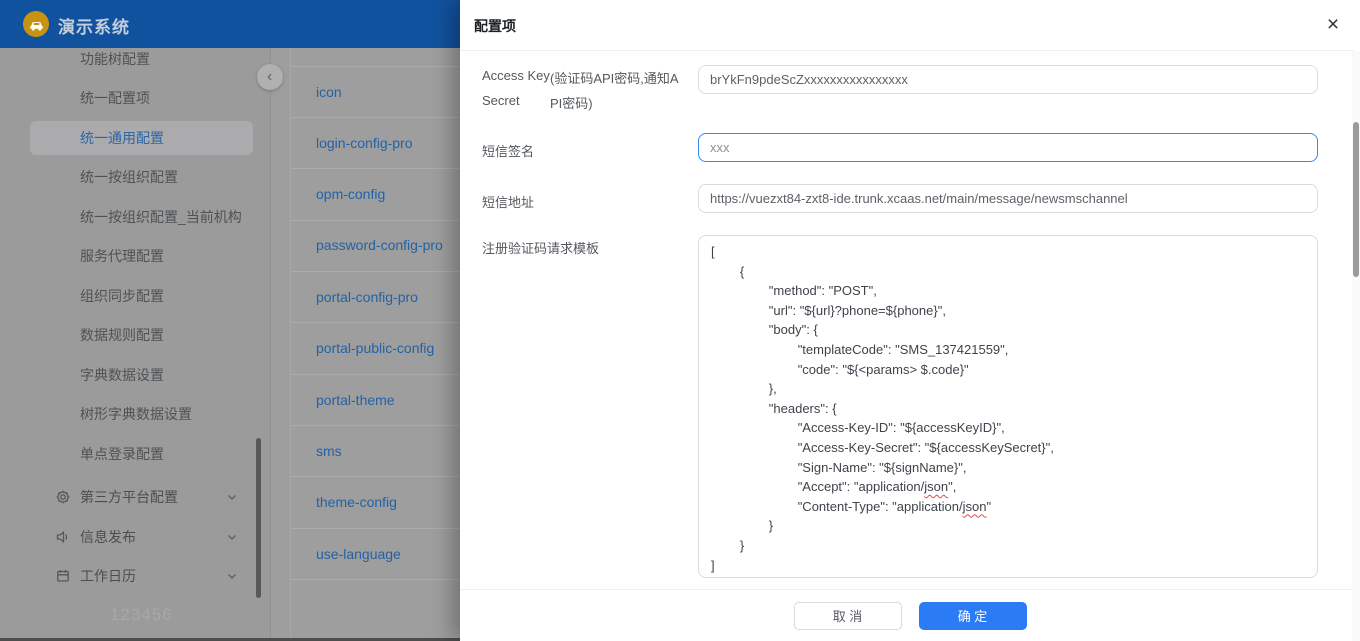  What do you see at coordinates (350, 194) in the screenshot?
I see `config-item-opm-config: opm-config` at bounding box center [350, 194].